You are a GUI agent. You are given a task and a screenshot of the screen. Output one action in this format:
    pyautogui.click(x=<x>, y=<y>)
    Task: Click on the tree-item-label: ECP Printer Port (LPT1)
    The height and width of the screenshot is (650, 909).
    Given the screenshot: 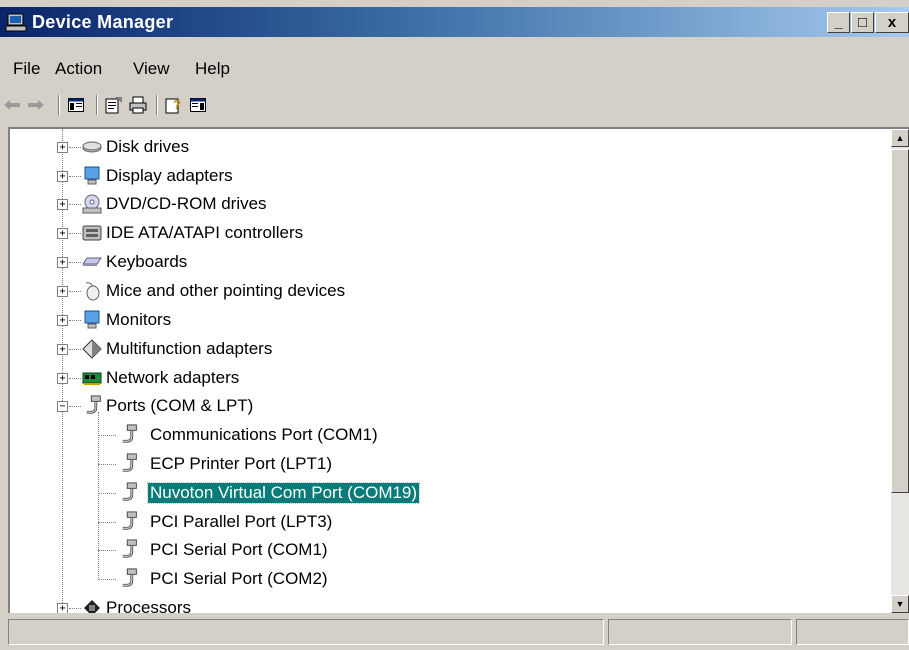 What is the action you would take?
    pyautogui.click(x=241, y=463)
    